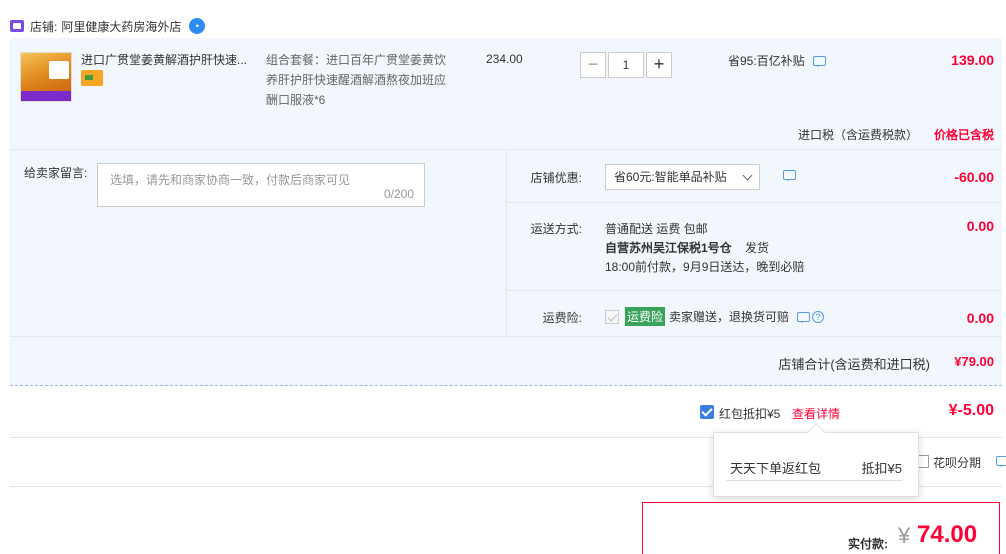 This screenshot has width=1006, height=554. I want to click on shipping-warehouse: 自营苏州吴江保税1号仓, so click(668, 248).